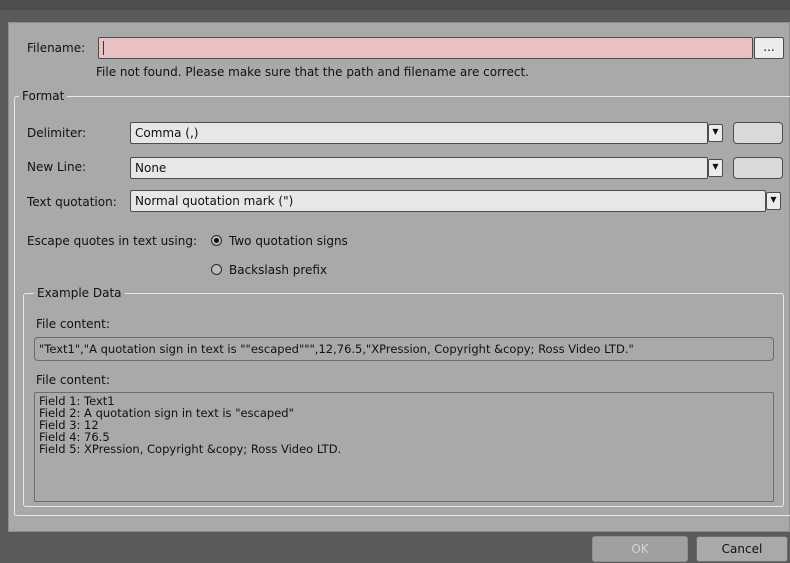  What do you see at coordinates (640, 549) in the screenshot?
I see `ok-button: OK` at bounding box center [640, 549].